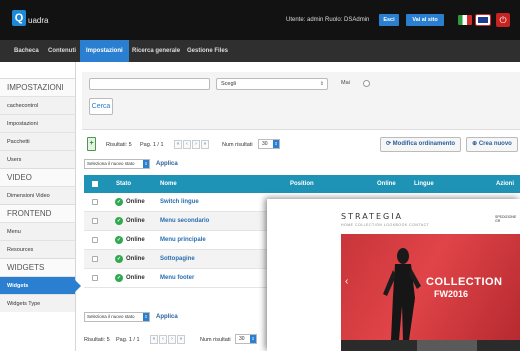 This screenshot has height=351, width=520. Describe the element at coordinates (37, 213) in the screenshot. I see `sidebar-section-frontend: FRONTEND` at that location.